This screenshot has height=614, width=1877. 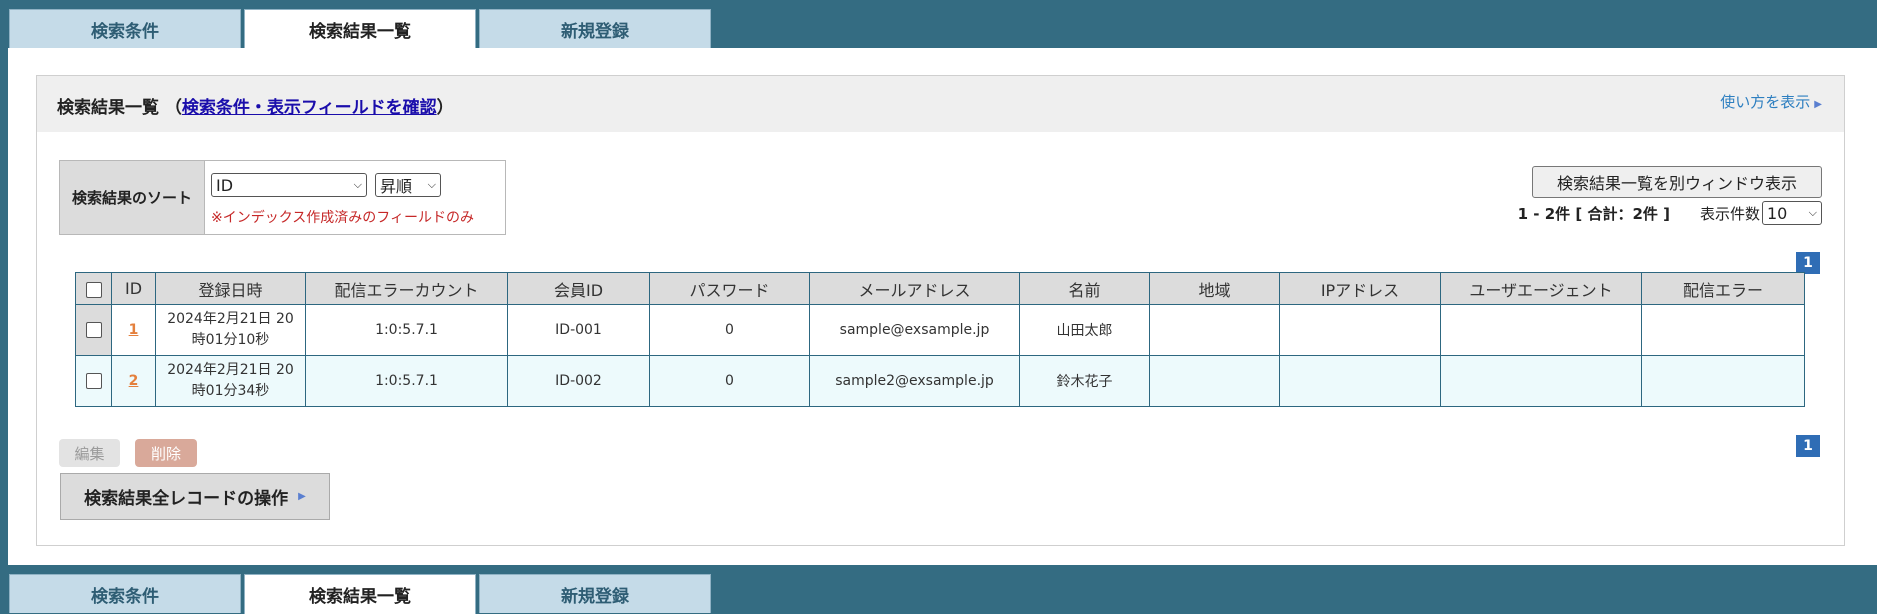 I want to click on delete-button: 削除, so click(x=166, y=453).